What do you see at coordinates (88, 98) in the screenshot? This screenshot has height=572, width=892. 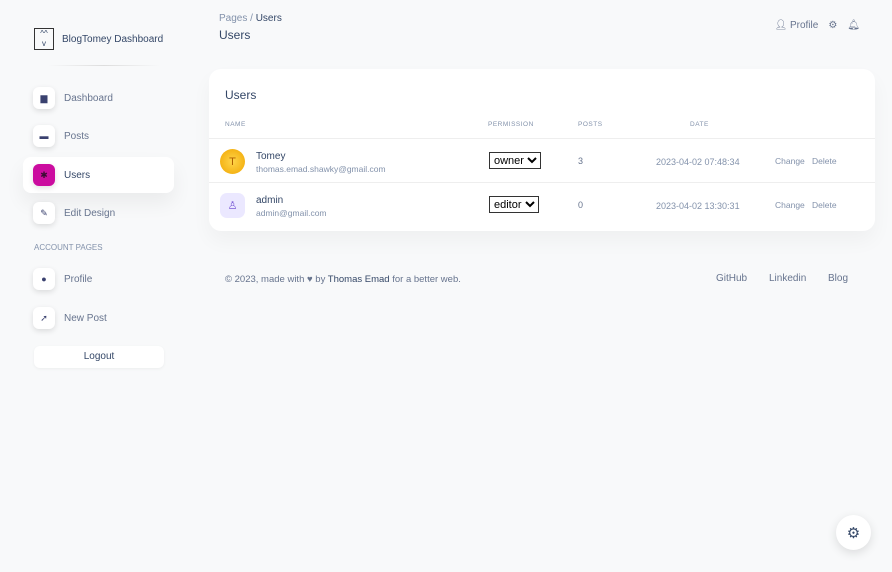 I see `label: Dashboard` at bounding box center [88, 98].